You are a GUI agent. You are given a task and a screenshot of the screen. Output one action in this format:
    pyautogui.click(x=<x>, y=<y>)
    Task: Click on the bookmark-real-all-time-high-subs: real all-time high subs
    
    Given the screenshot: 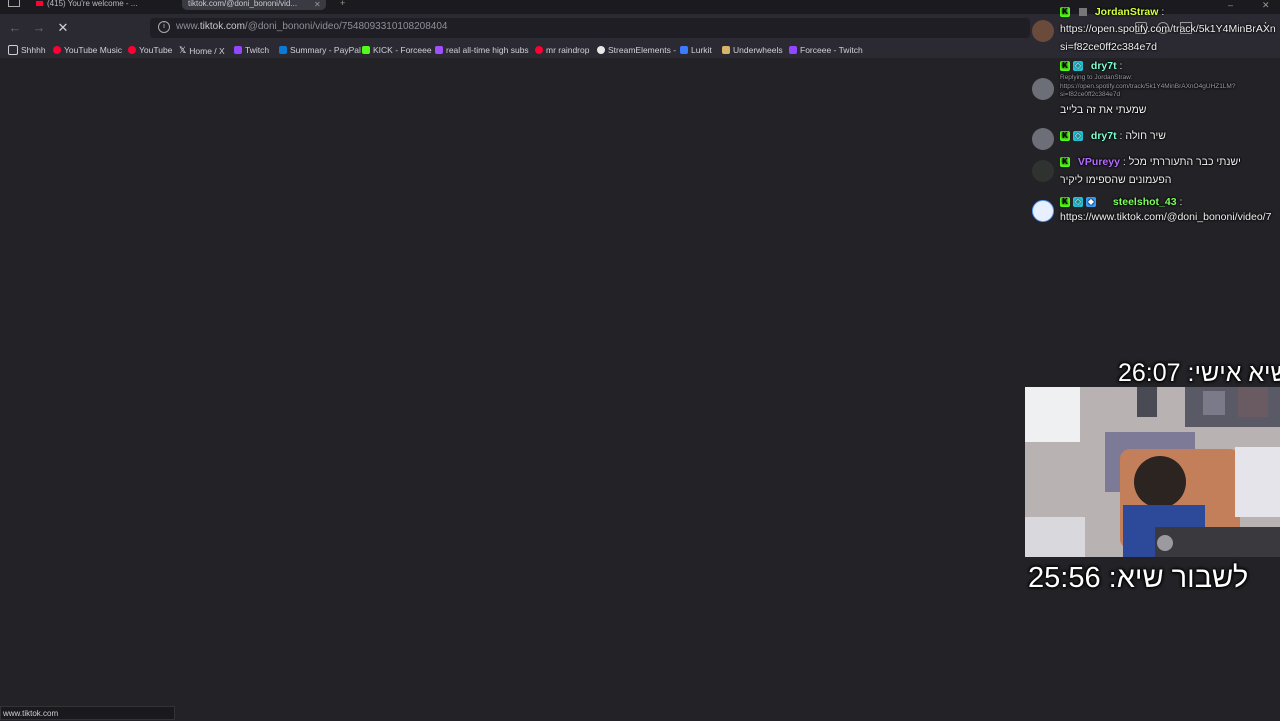 What is the action you would take?
    pyautogui.click(x=482, y=50)
    